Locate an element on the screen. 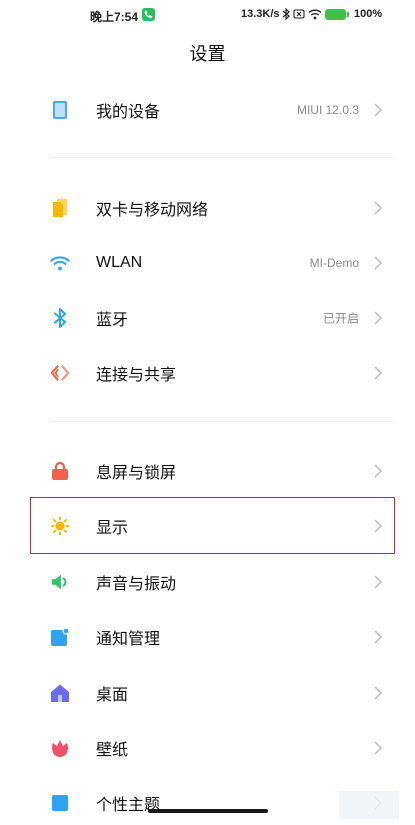 The image size is (415, 825). bluetooth-icon is located at coordinates (60, 318).